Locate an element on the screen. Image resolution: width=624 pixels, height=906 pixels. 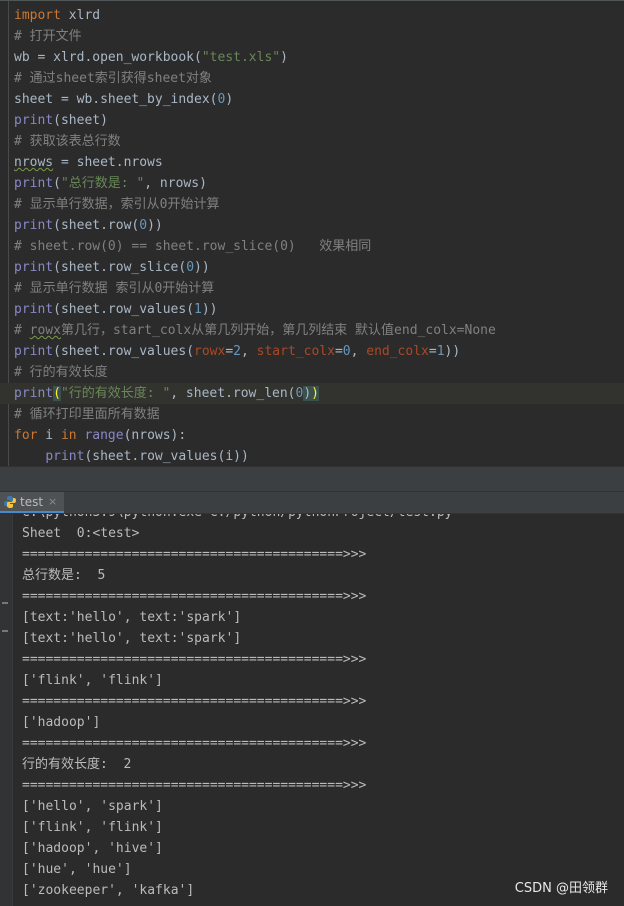
code-line: wb = xlrd.open_workbook("test.xls") is located at coordinates (151, 57).